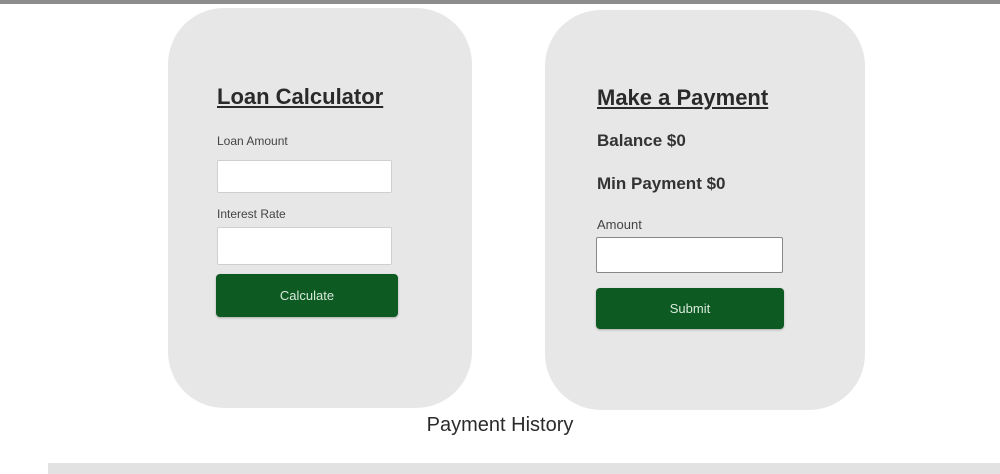 The width and height of the screenshot is (1000, 474). Describe the element at coordinates (524, 468) in the screenshot. I see `payment-history-panel-edge` at that location.